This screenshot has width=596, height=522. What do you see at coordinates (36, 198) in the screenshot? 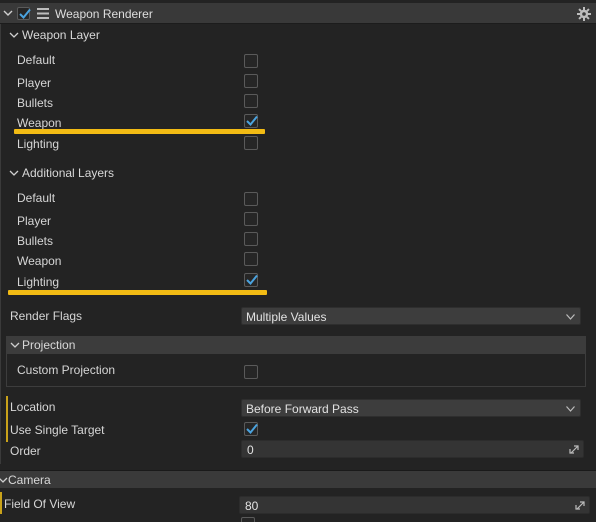
I see `additional-layers-default-label: Default` at bounding box center [36, 198].